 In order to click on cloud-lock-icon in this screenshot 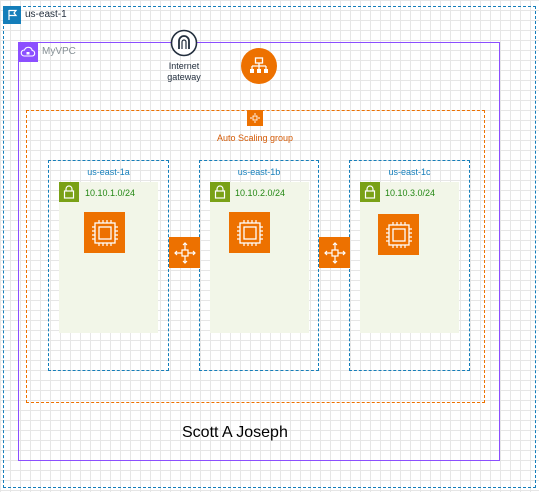, I will do `click(28, 52)`.